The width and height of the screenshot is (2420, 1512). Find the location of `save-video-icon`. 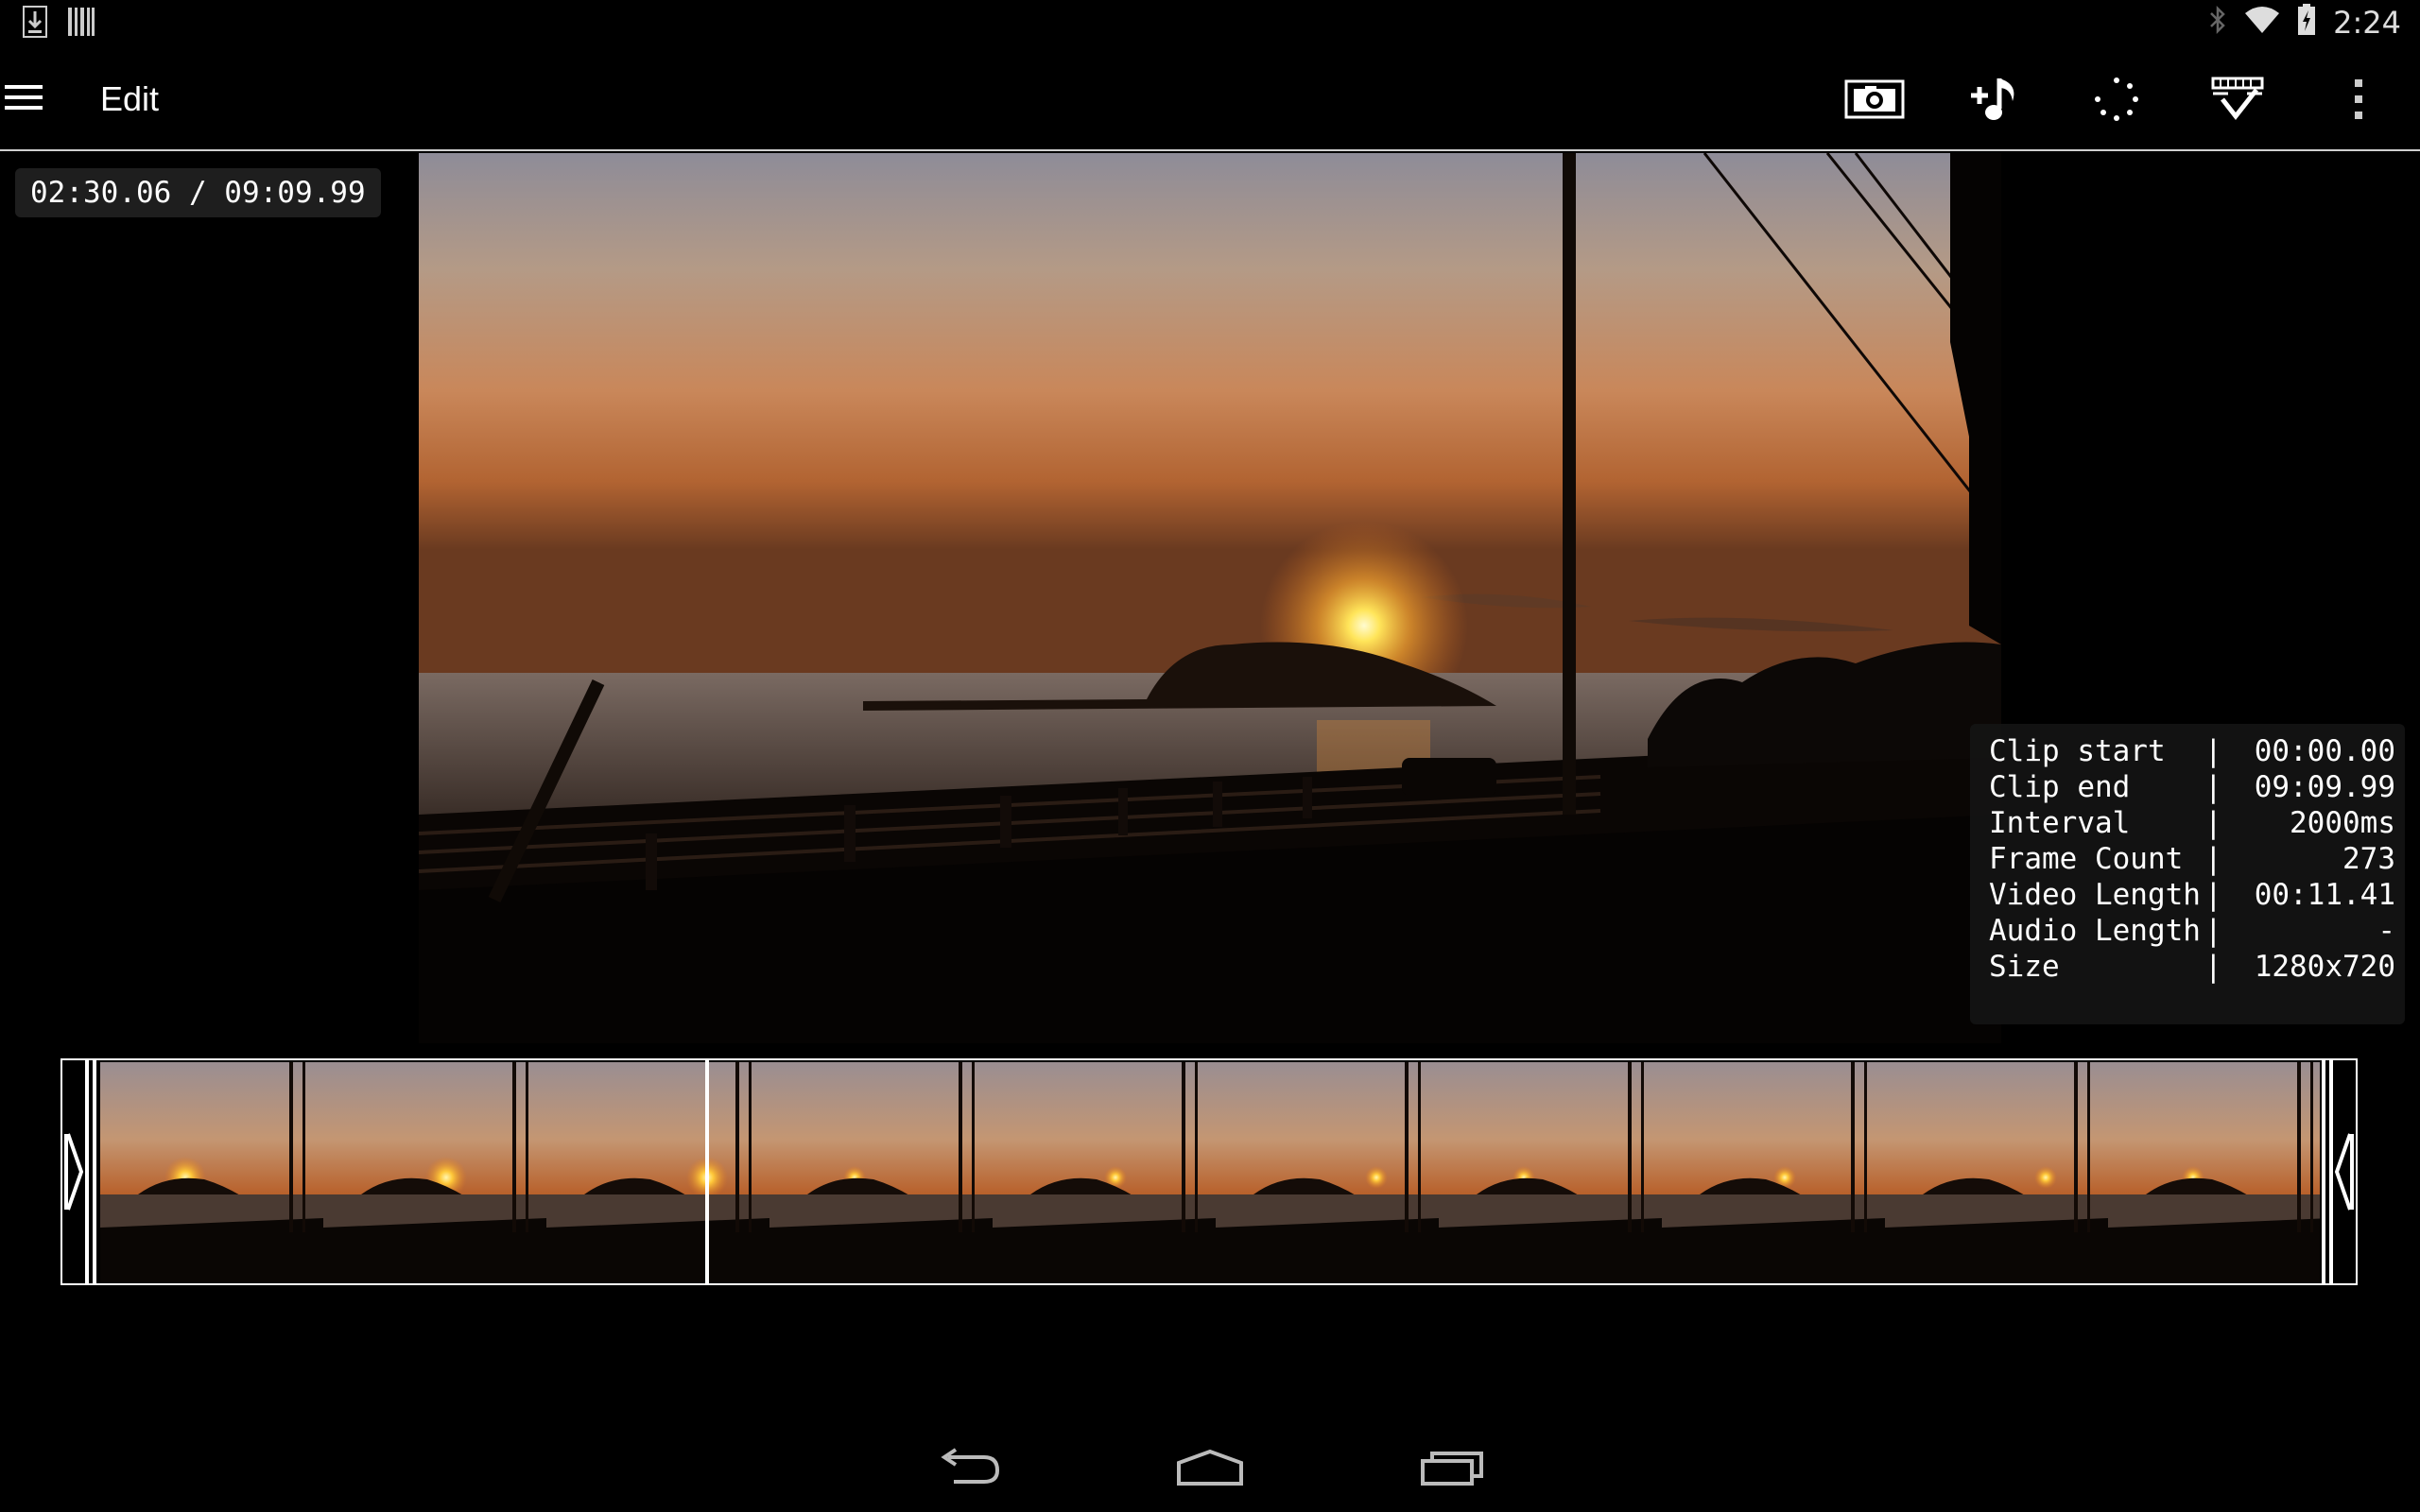

save-video-icon is located at coordinates (2238, 99).